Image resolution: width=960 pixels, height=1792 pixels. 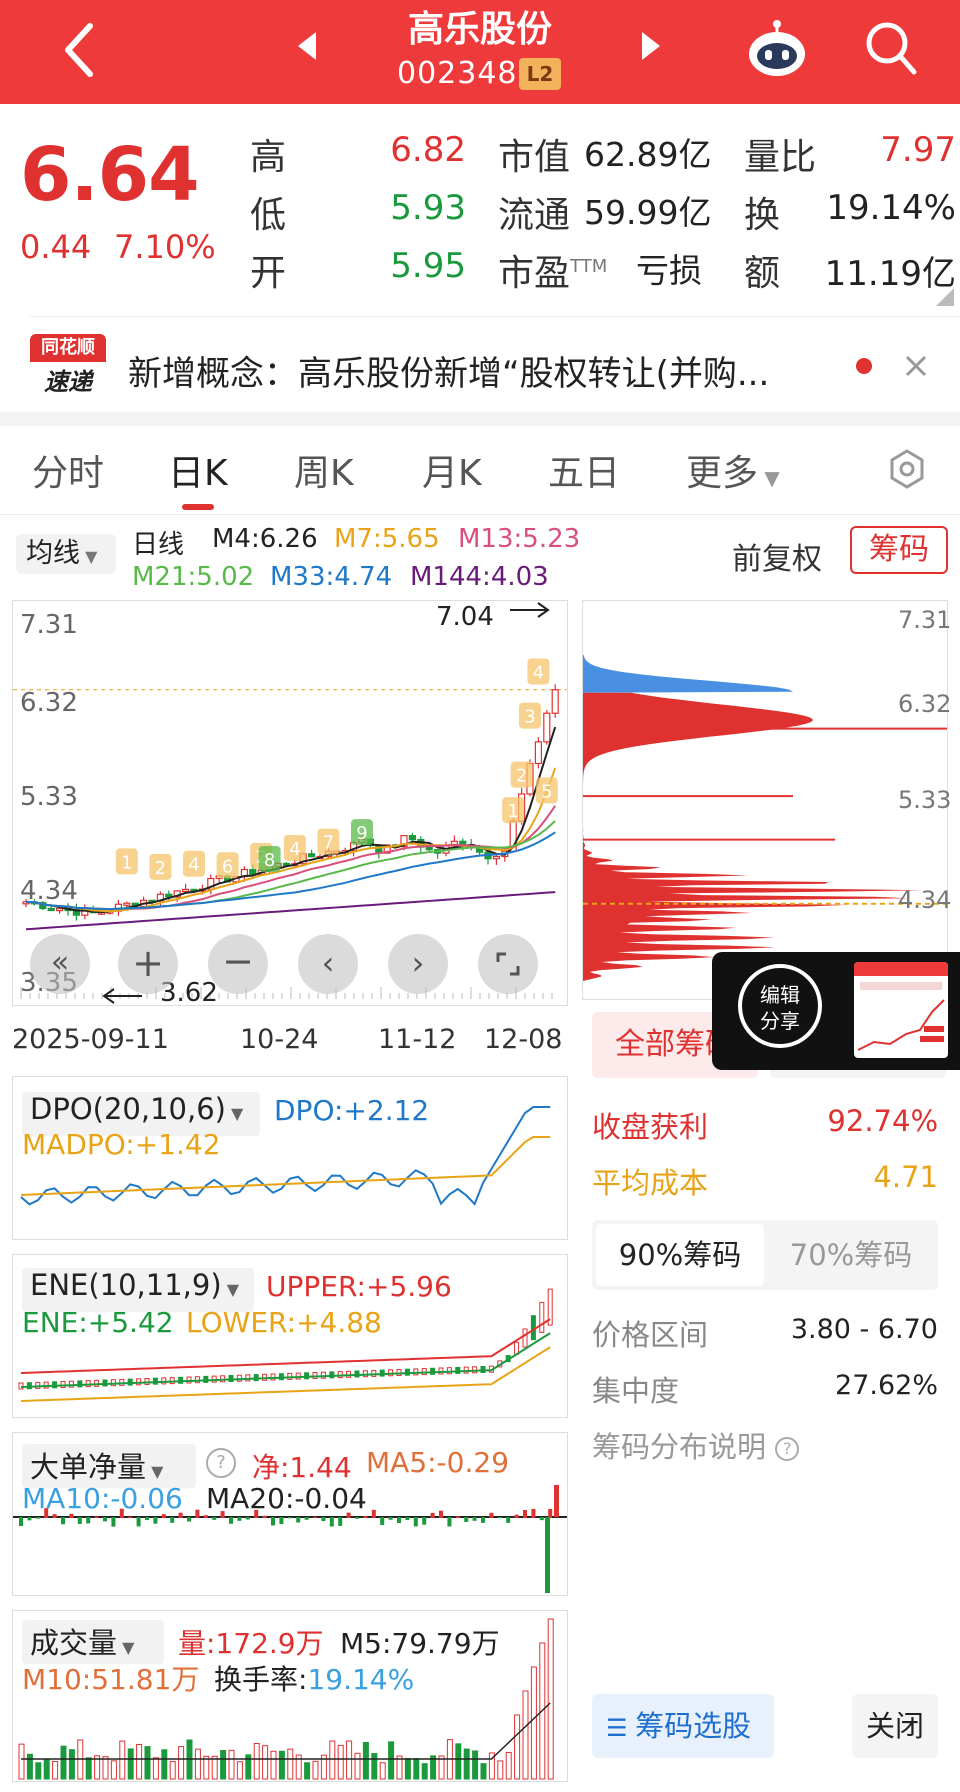 I want to click on period-label: 日线, so click(x=158, y=545).